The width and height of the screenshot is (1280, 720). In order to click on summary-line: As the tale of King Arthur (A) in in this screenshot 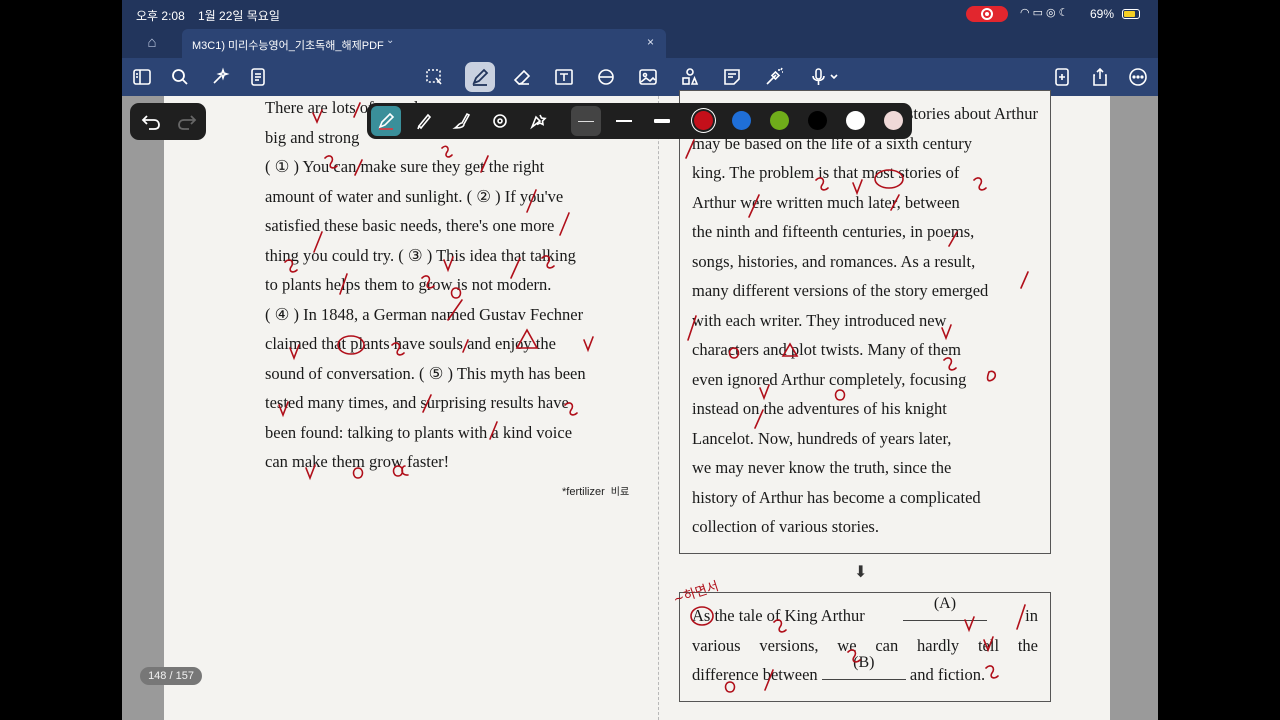, I will do `click(865, 613)`.